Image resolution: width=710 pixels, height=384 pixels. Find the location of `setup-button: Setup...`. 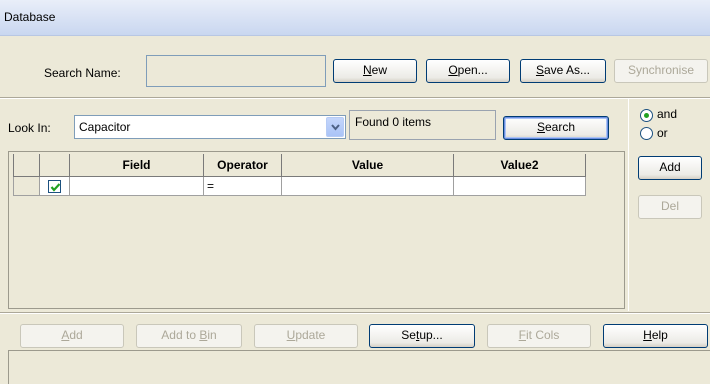

setup-button: Setup... is located at coordinates (422, 336).